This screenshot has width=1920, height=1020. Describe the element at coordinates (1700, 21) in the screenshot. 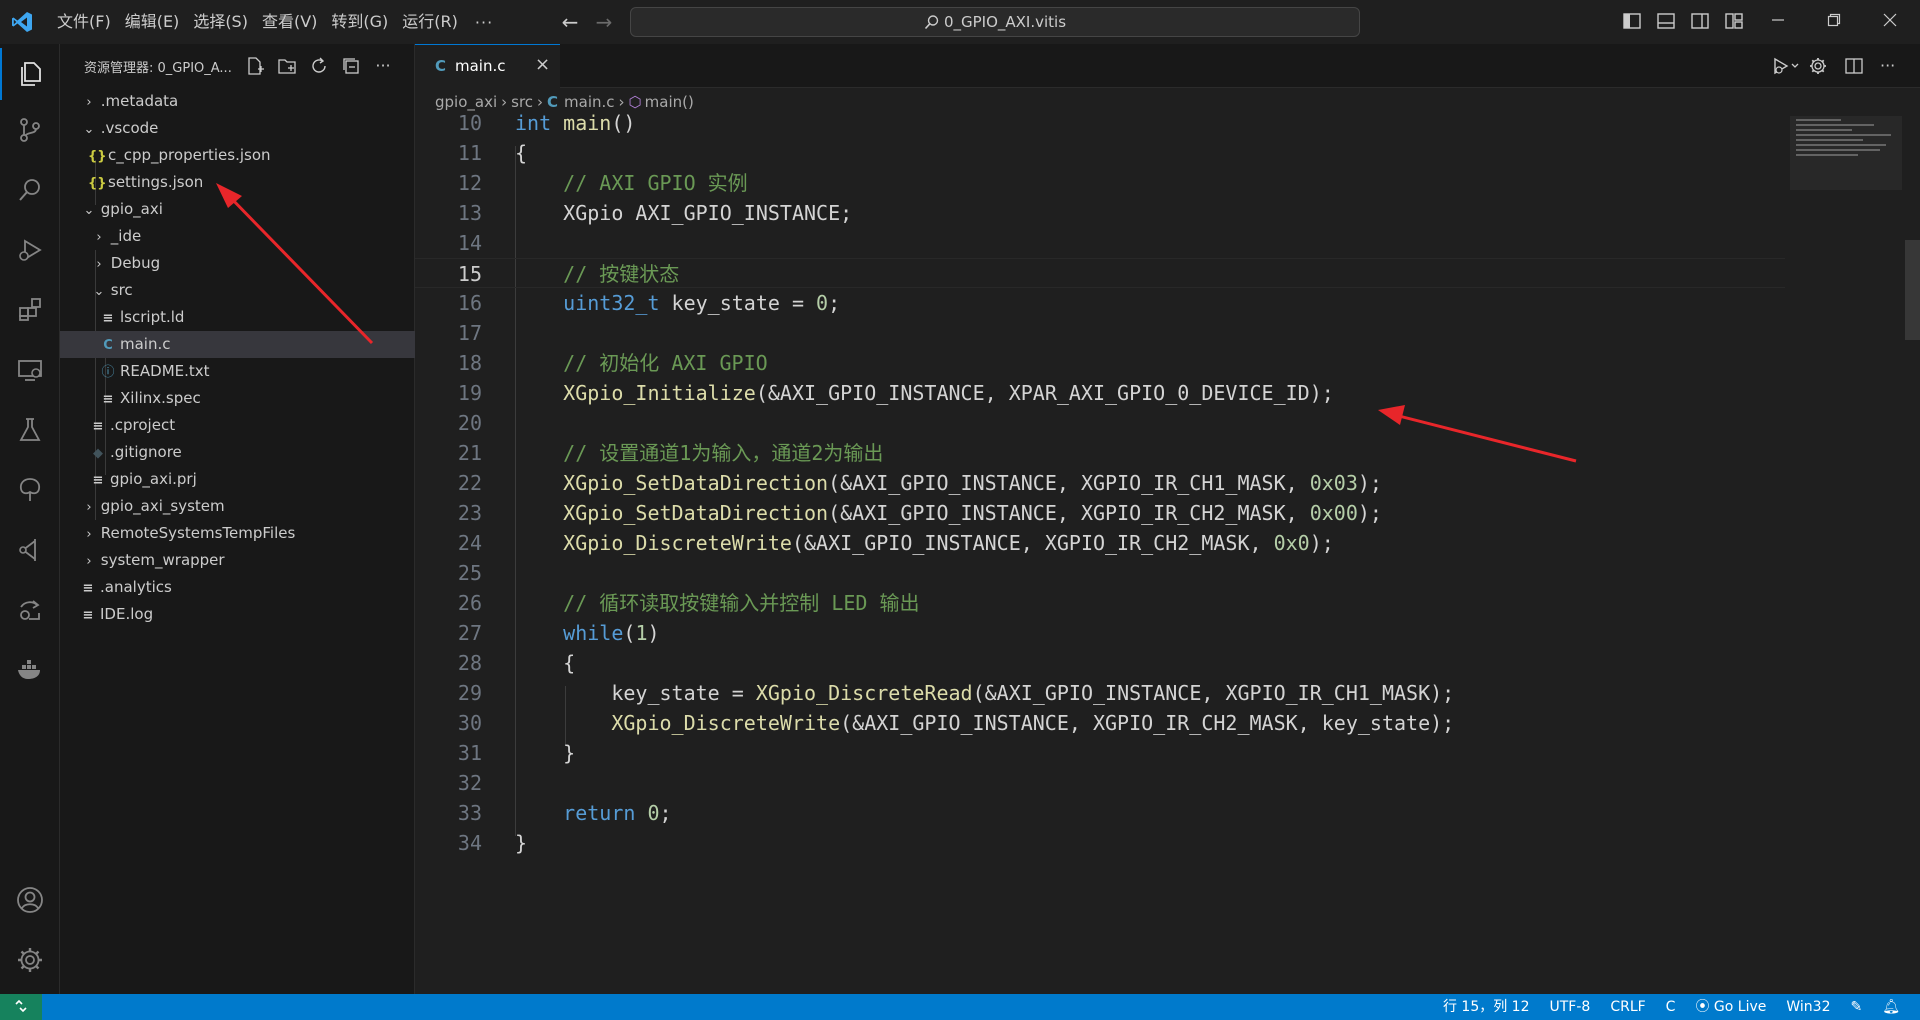

I see `toggle-secondary-sidebar-icon` at that location.